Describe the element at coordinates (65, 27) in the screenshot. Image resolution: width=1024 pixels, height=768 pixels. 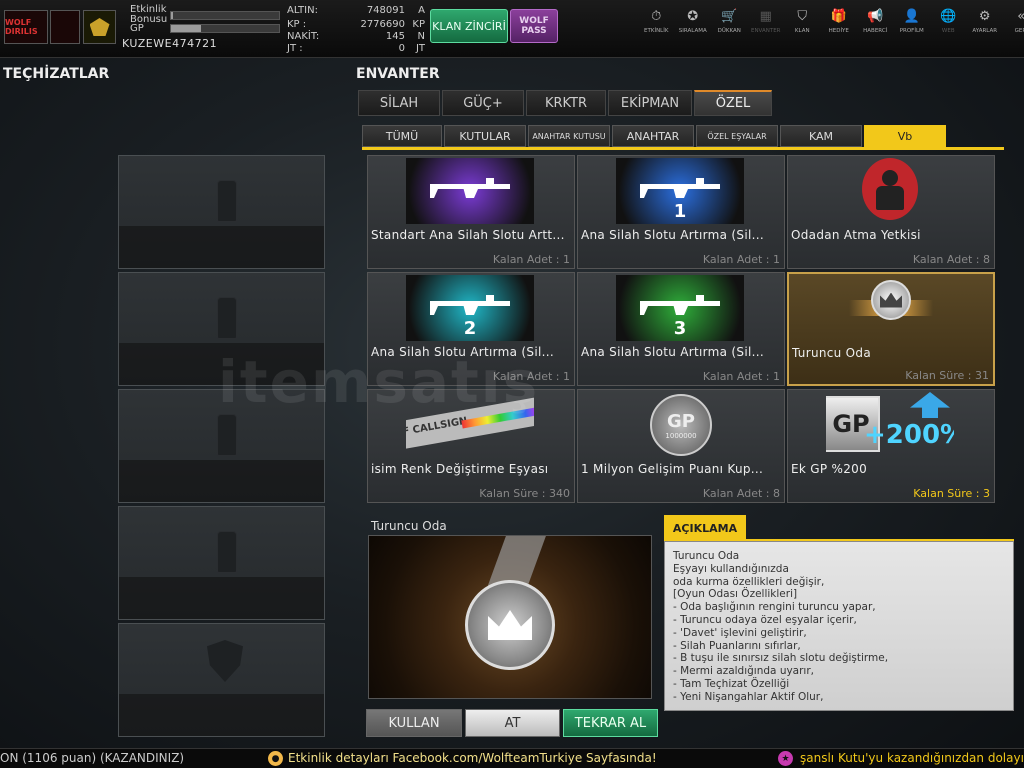
I see `clan-emblem` at that location.